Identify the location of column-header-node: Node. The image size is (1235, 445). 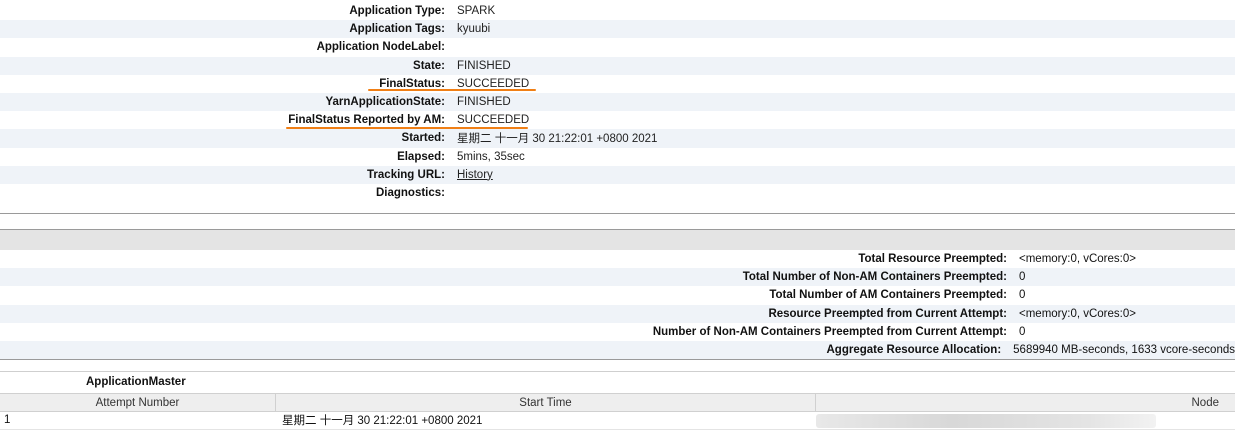
(1025, 402).